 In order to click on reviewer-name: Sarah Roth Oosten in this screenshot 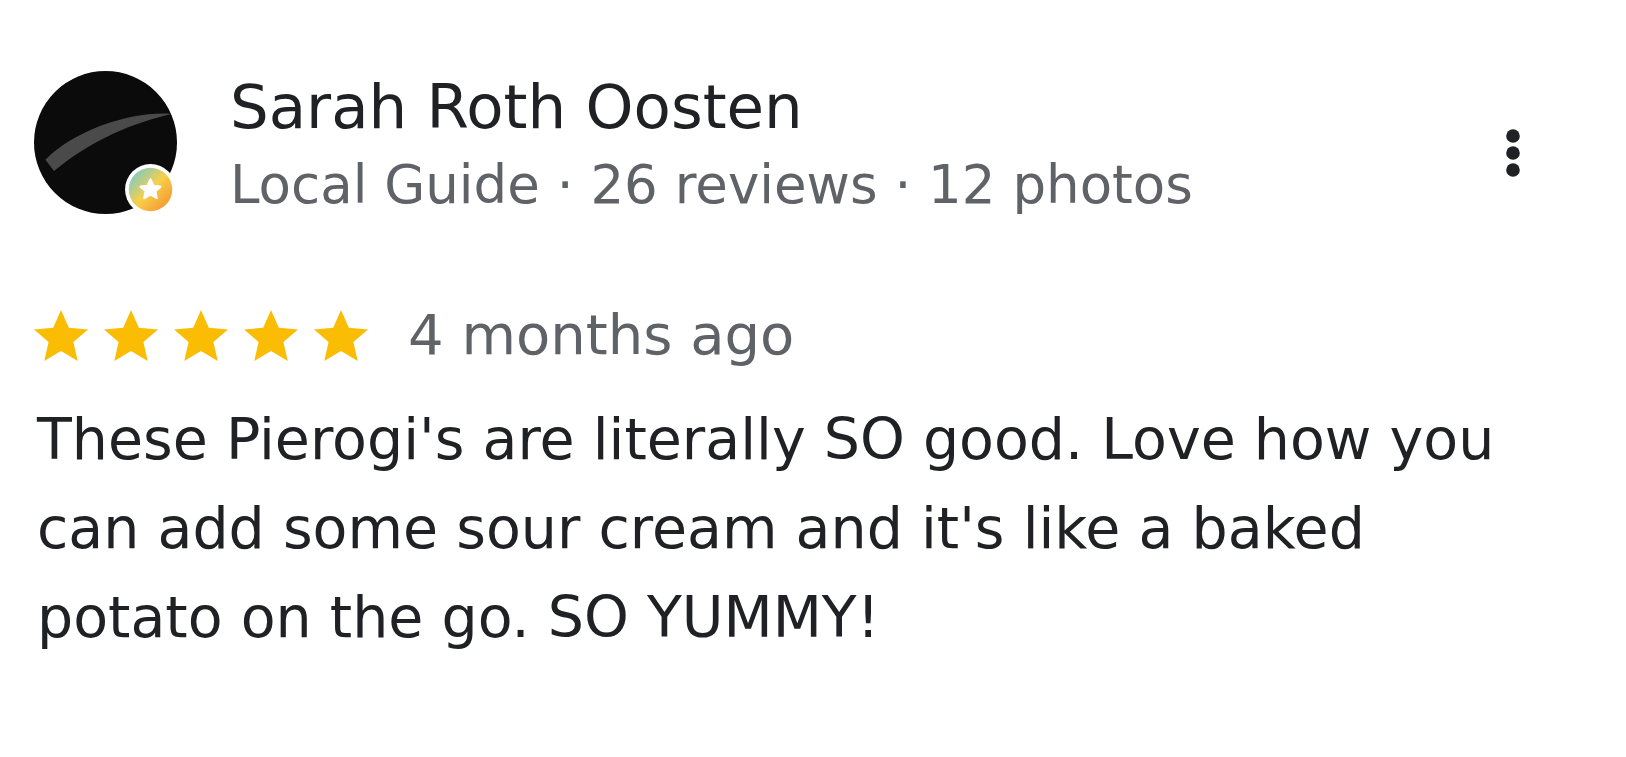, I will do `click(711, 107)`.